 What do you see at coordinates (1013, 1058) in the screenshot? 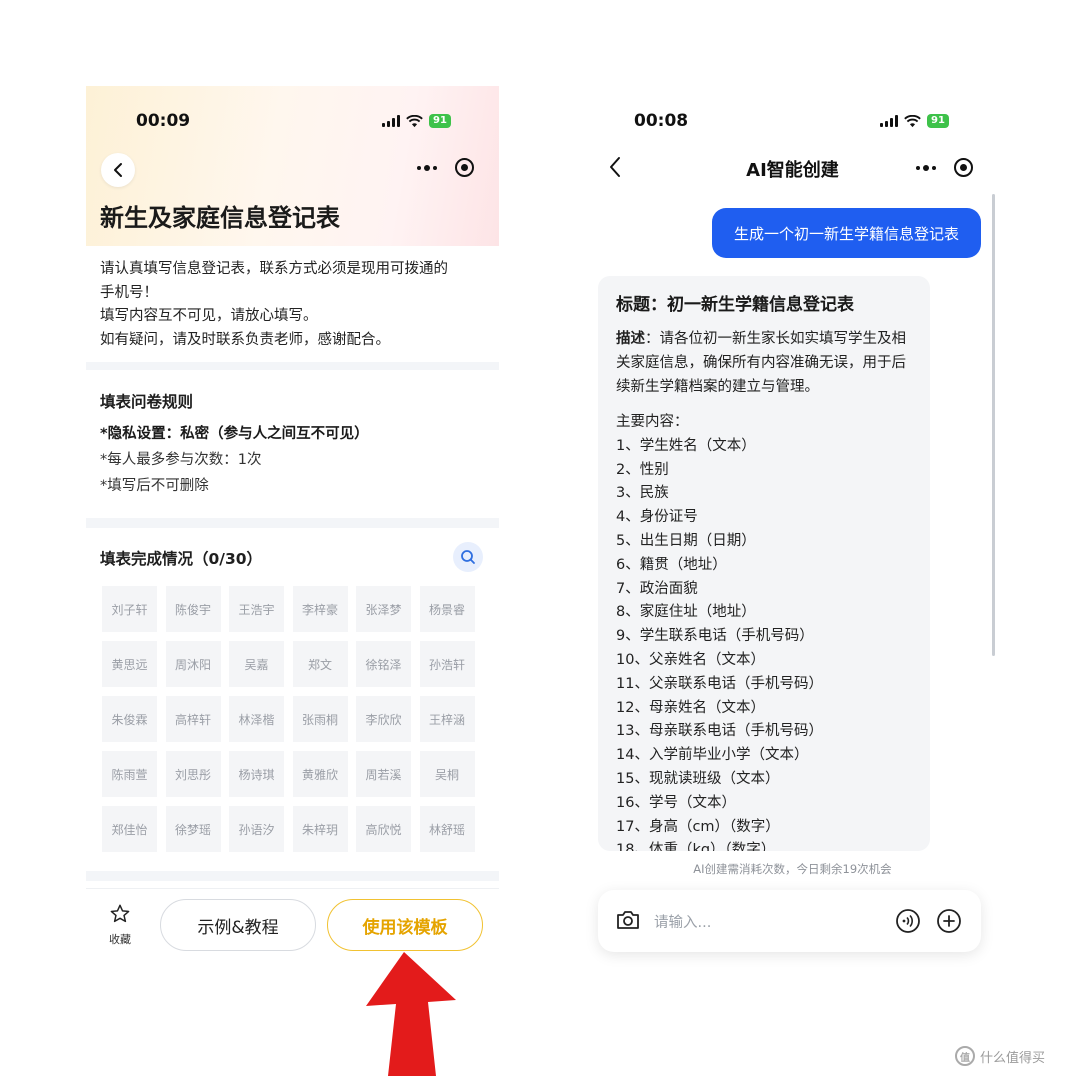
I see `watermark-text: 什么值得买` at bounding box center [1013, 1058].